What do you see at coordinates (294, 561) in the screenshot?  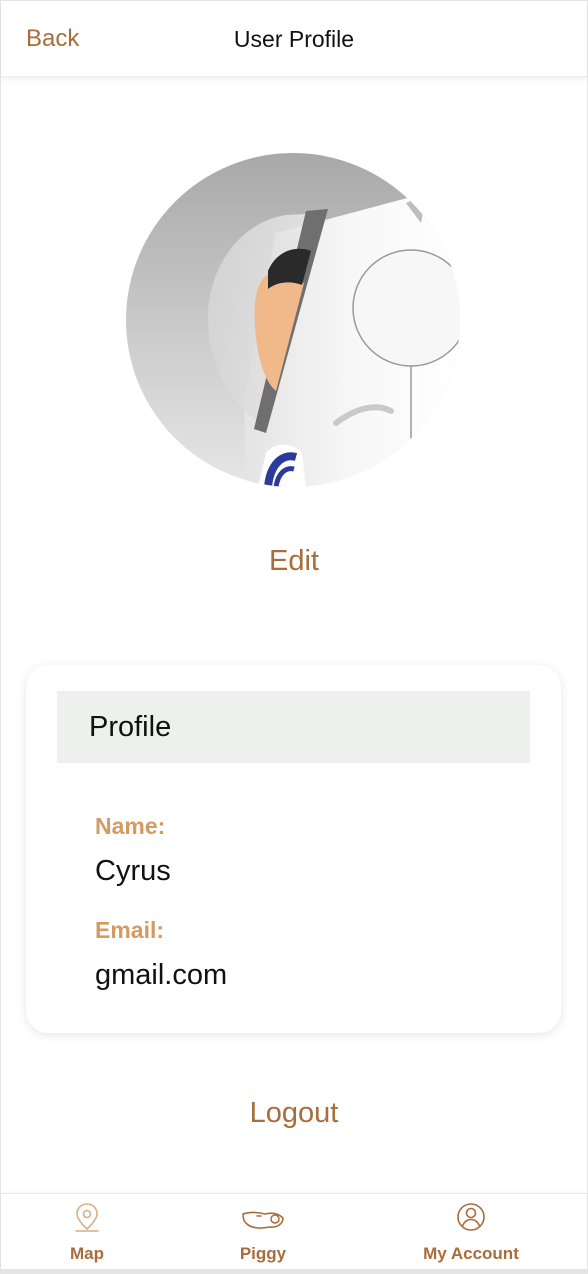 I see `edit-button: Edit` at bounding box center [294, 561].